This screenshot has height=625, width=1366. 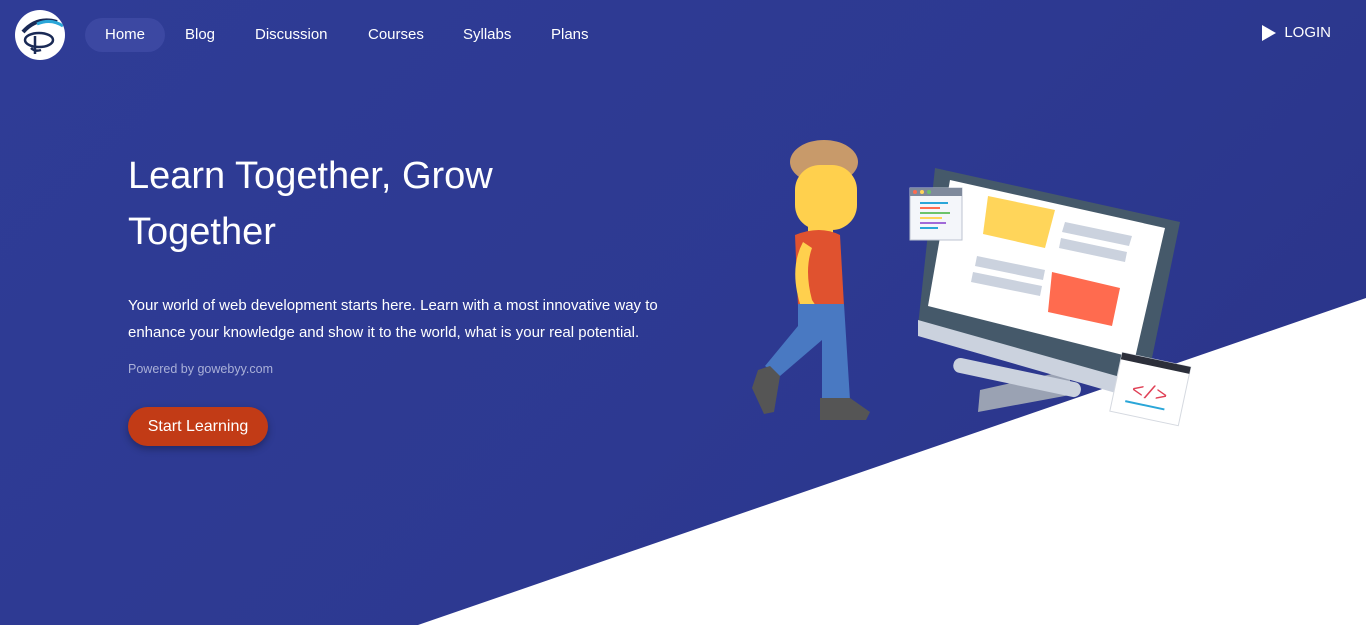 What do you see at coordinates (1269, 32) in the screenshot?
I see `play-icon` at bounding box center [1269, 32].